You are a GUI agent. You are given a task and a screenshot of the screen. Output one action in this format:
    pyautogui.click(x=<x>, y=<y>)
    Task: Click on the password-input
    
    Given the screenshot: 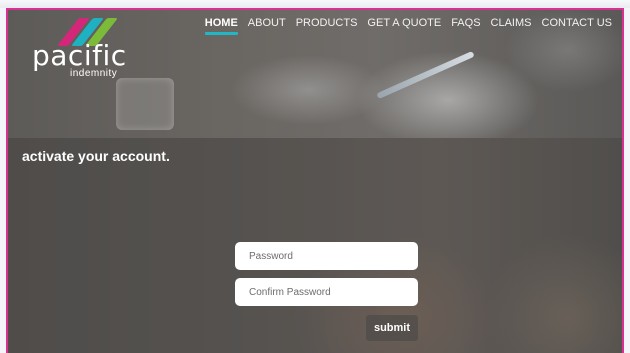 What is the action you would take?
    pyautogui.click(x=326, y=256)
    